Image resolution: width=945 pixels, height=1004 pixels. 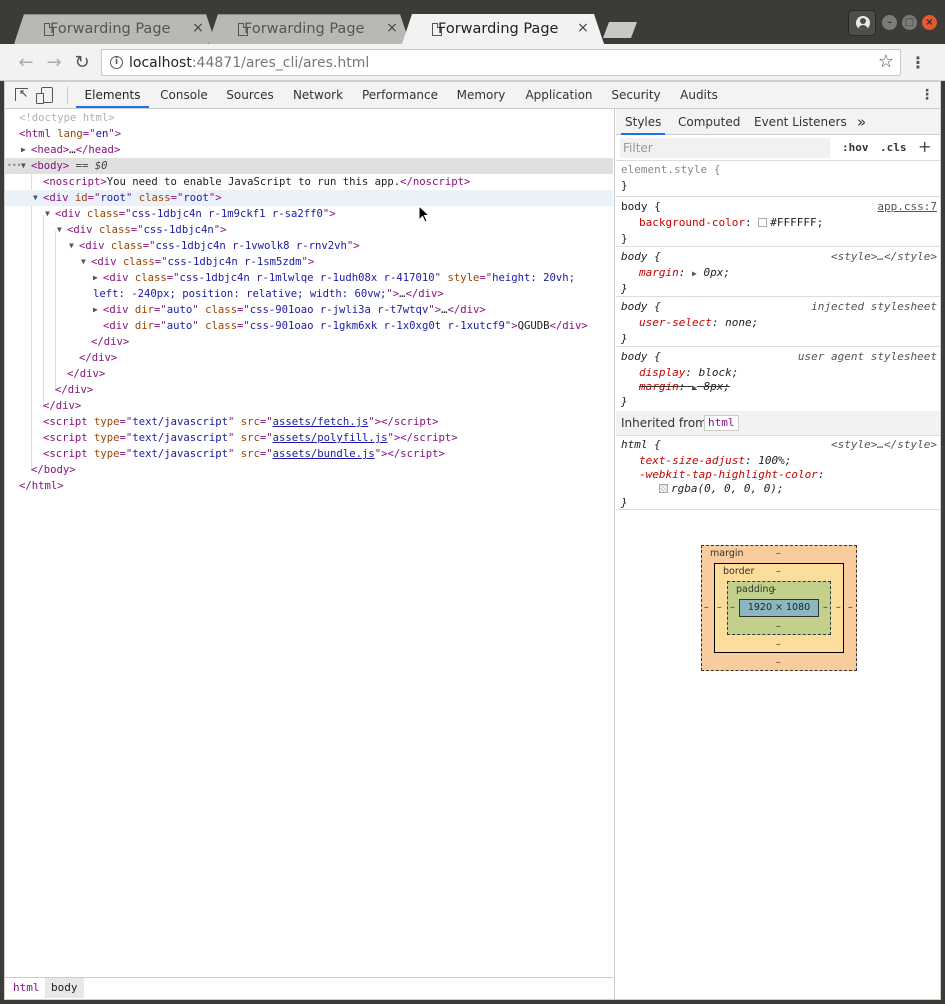 I want to click on bookmark-star-icon: ☆, so click(x=886, y=62).